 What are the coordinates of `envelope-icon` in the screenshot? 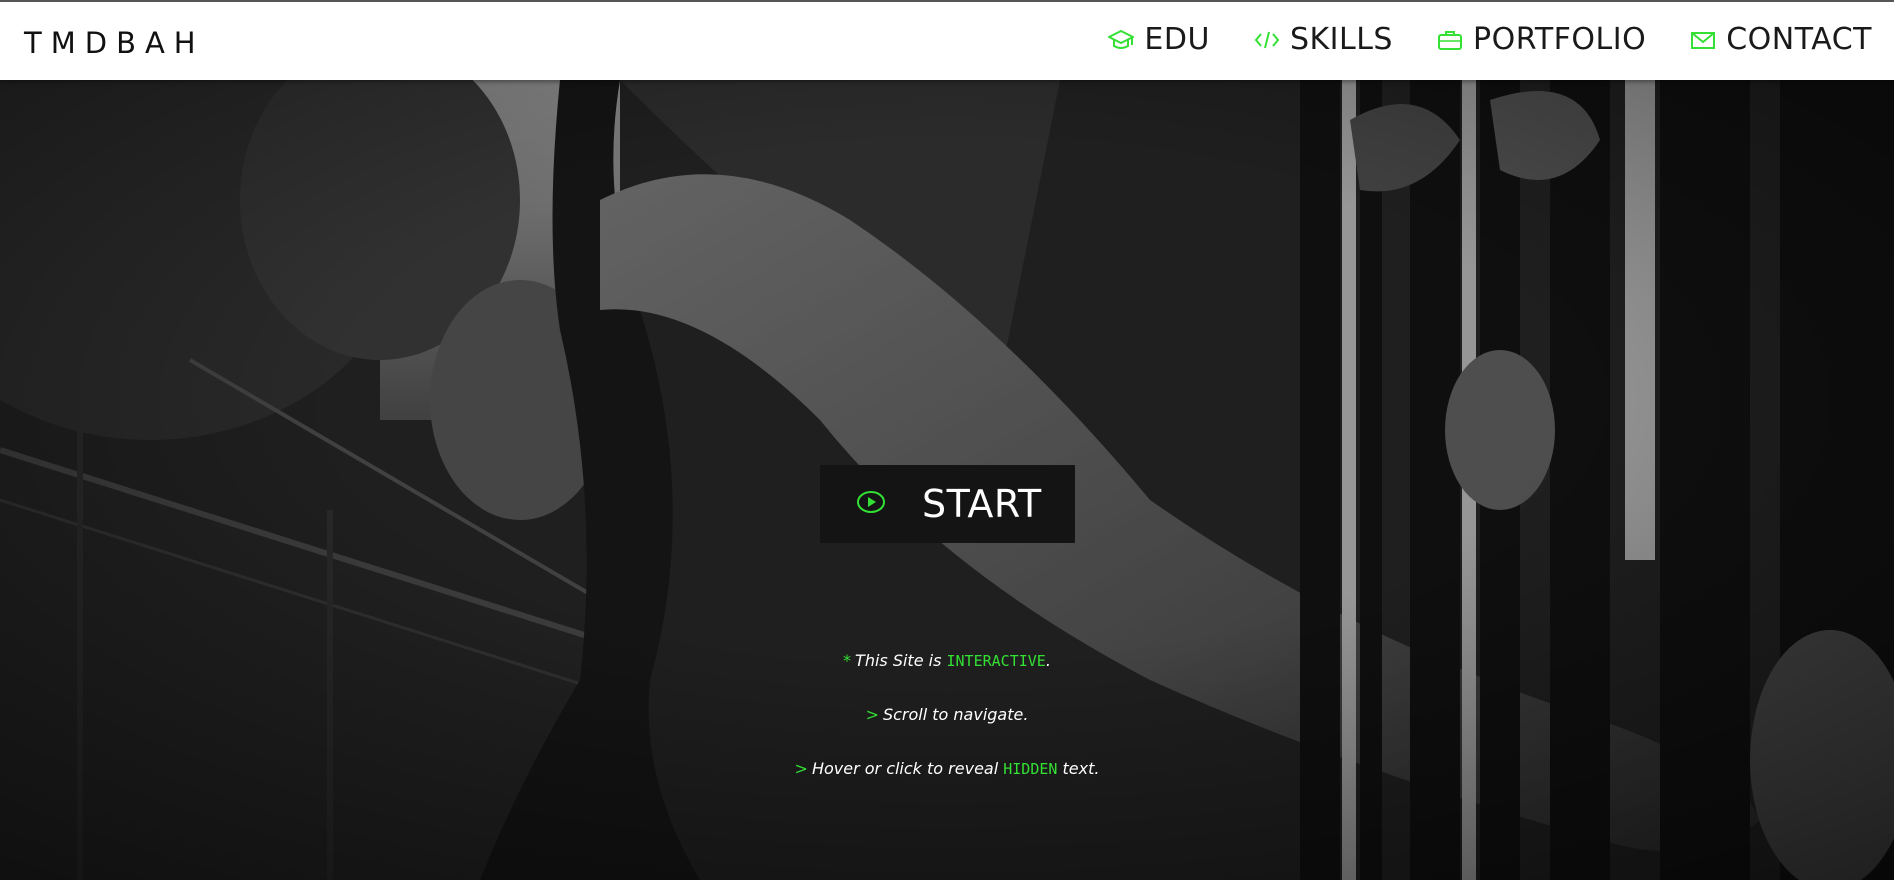 It's located at (1703, 40).